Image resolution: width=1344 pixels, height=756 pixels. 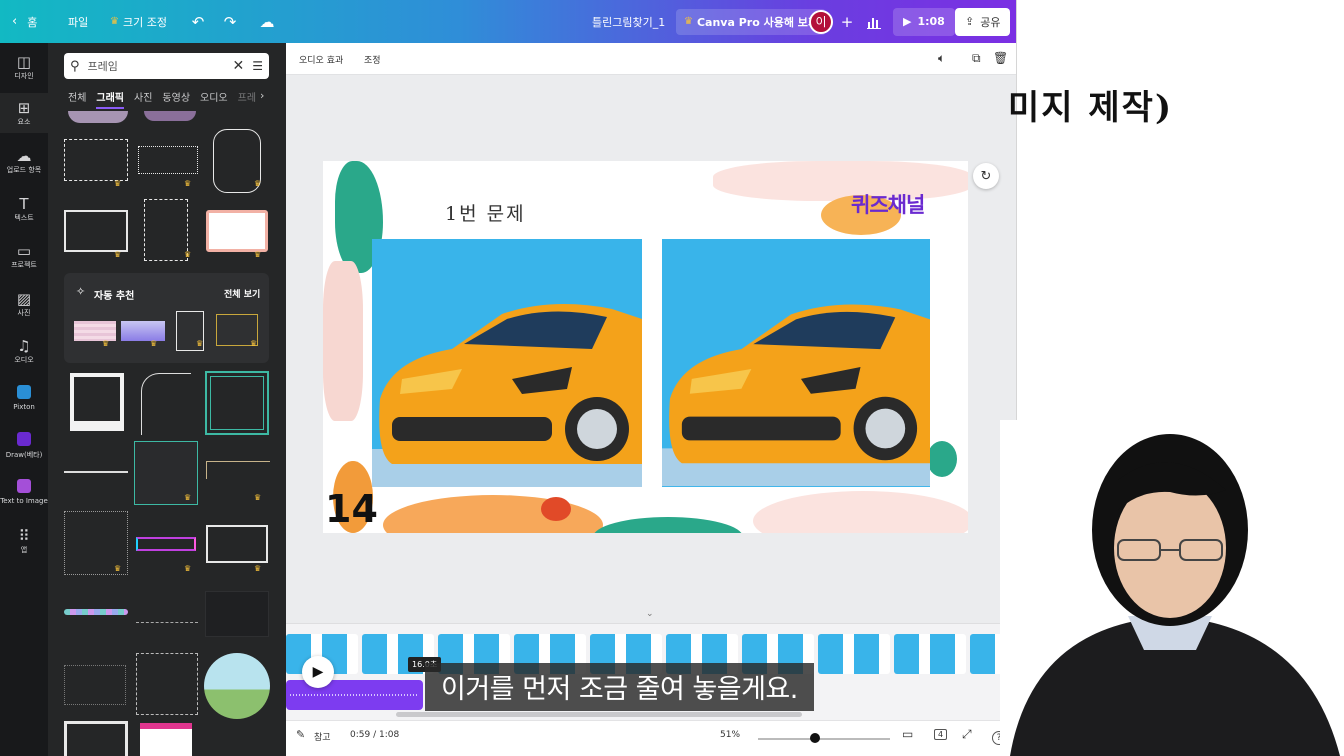 I want to click on rail-item-design: ◫ 디자인, so click(x=24, y=71).